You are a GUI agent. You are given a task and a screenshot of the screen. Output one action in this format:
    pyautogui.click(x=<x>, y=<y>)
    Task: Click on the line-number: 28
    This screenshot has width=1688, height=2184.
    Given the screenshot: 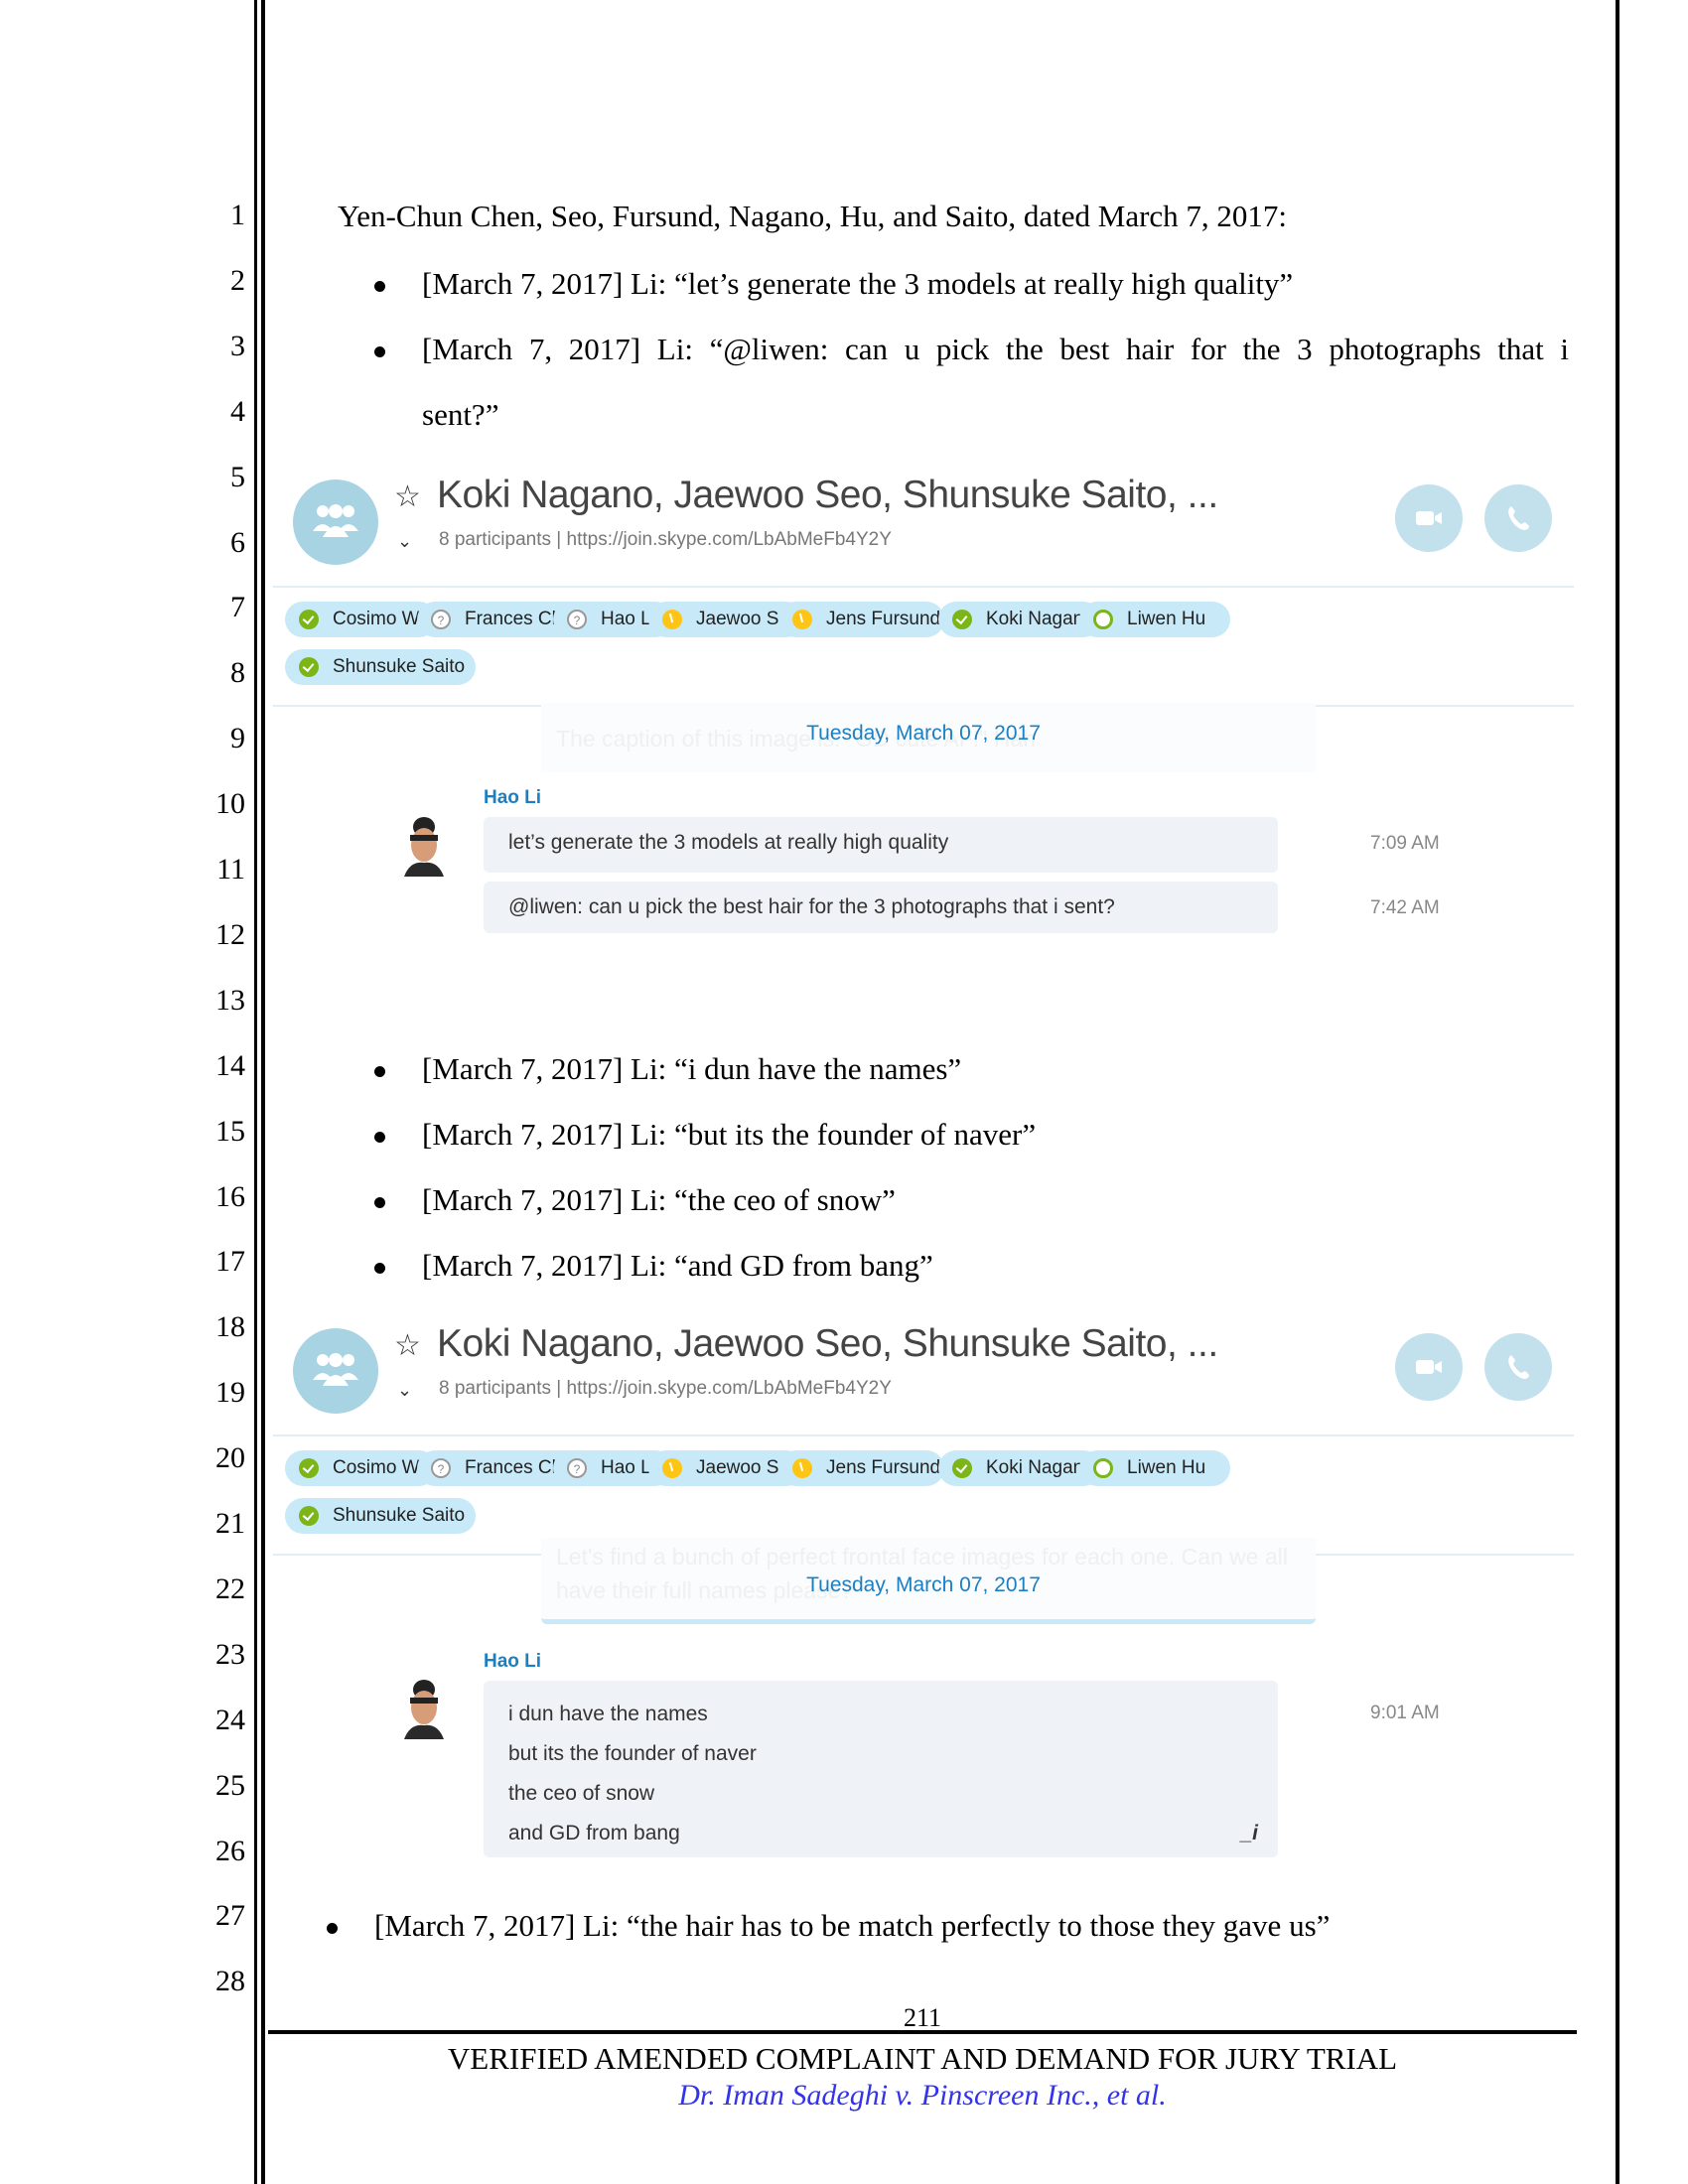 What is the action you would take?
    pyautogui.click(x=230, y=1981)
    